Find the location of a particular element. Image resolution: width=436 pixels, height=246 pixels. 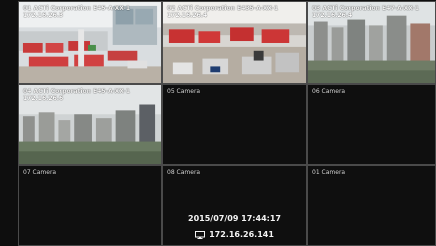

status-host: 172.16.26.141 is located at coordinates (234, 234).